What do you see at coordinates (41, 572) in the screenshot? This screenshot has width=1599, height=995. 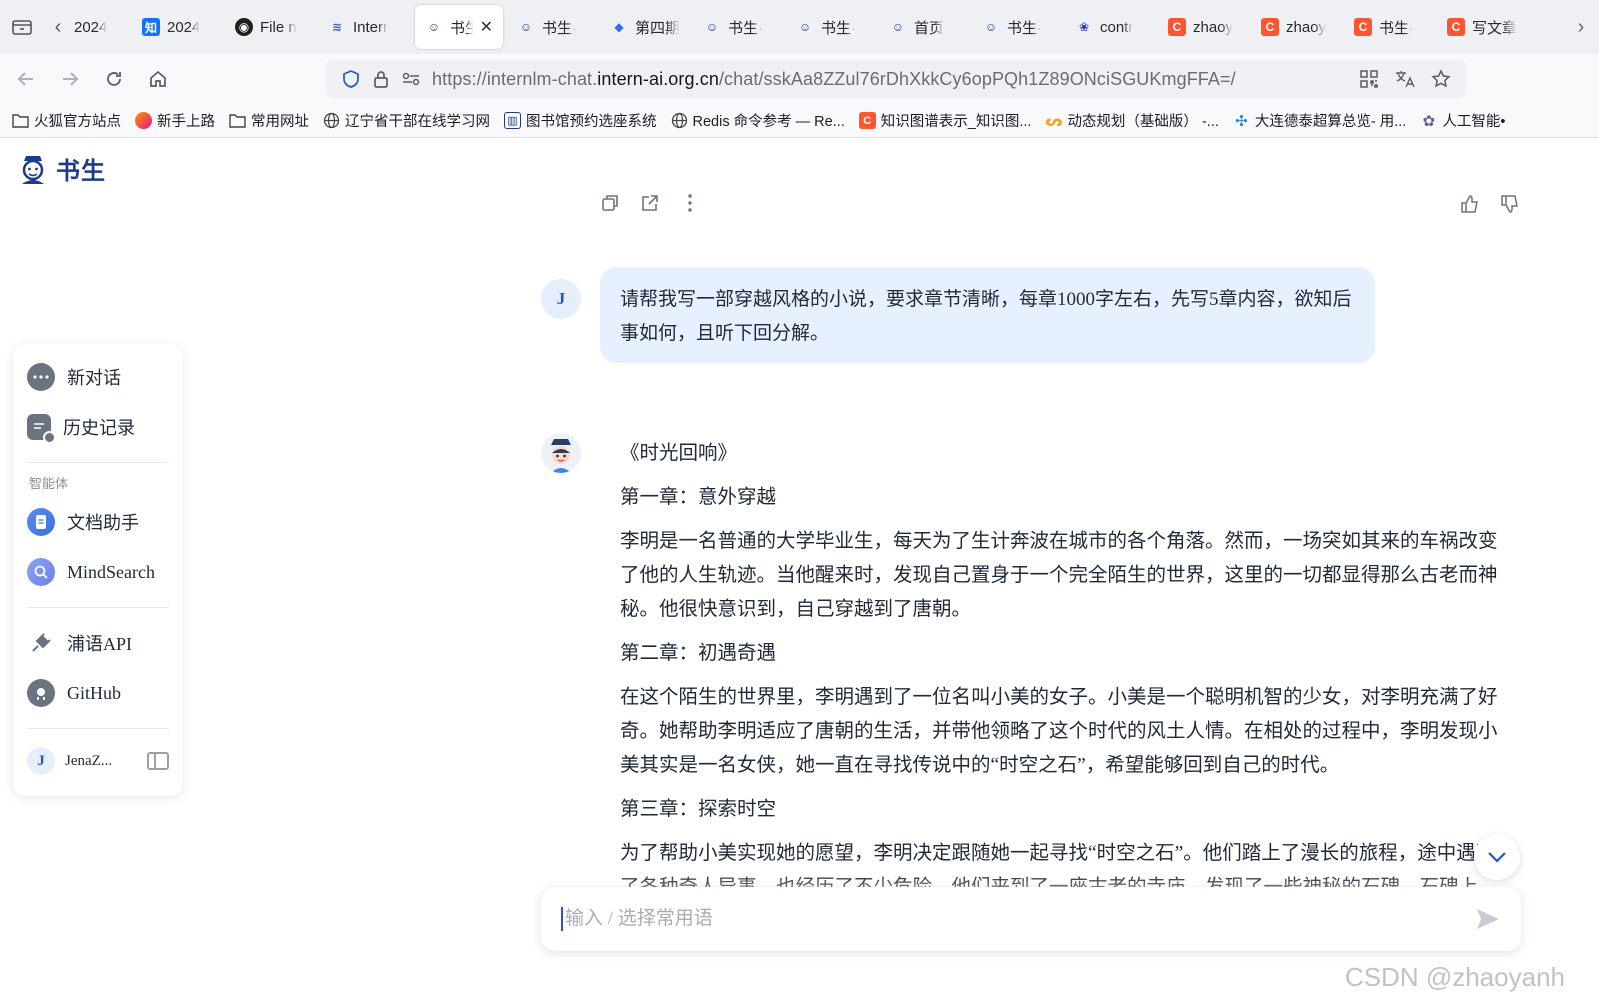 I see `mindsearch-icon` at bounding box center [41, 572].